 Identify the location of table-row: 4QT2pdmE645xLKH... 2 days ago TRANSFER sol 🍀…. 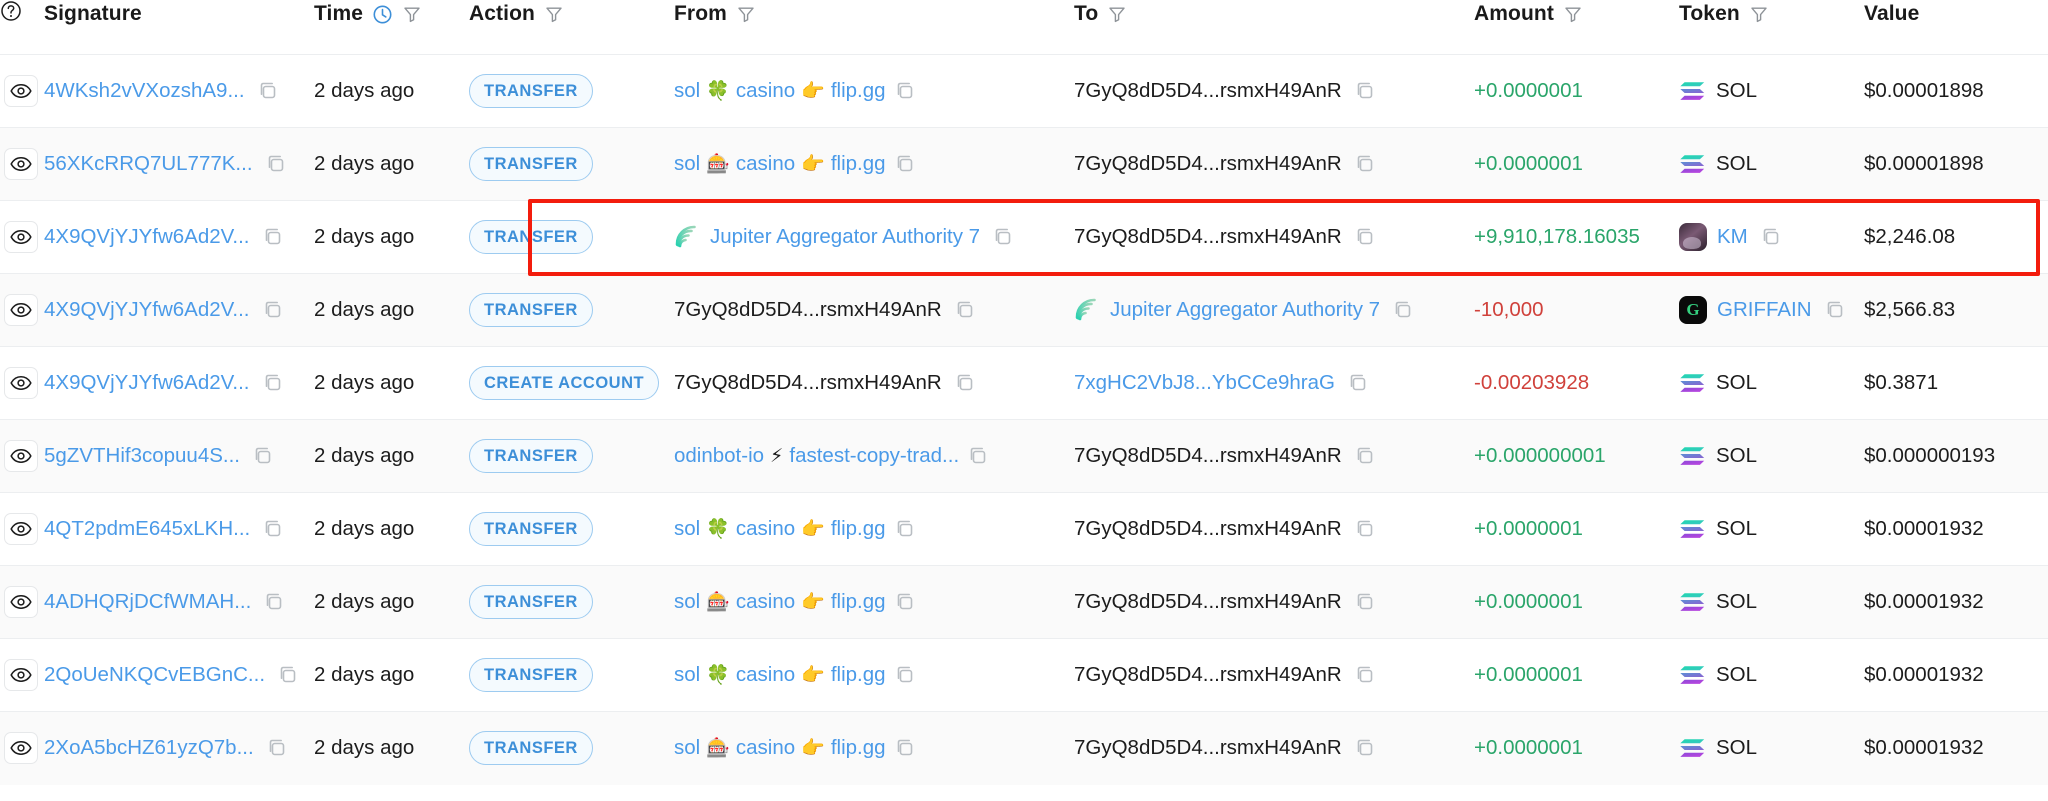
(1024, 529).